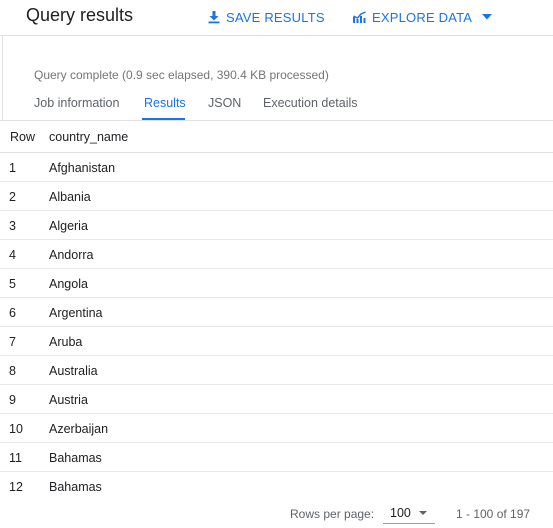 The image size is (553, 528). I want to click on country-name-cell: Afghanistan, so click(82, 168).